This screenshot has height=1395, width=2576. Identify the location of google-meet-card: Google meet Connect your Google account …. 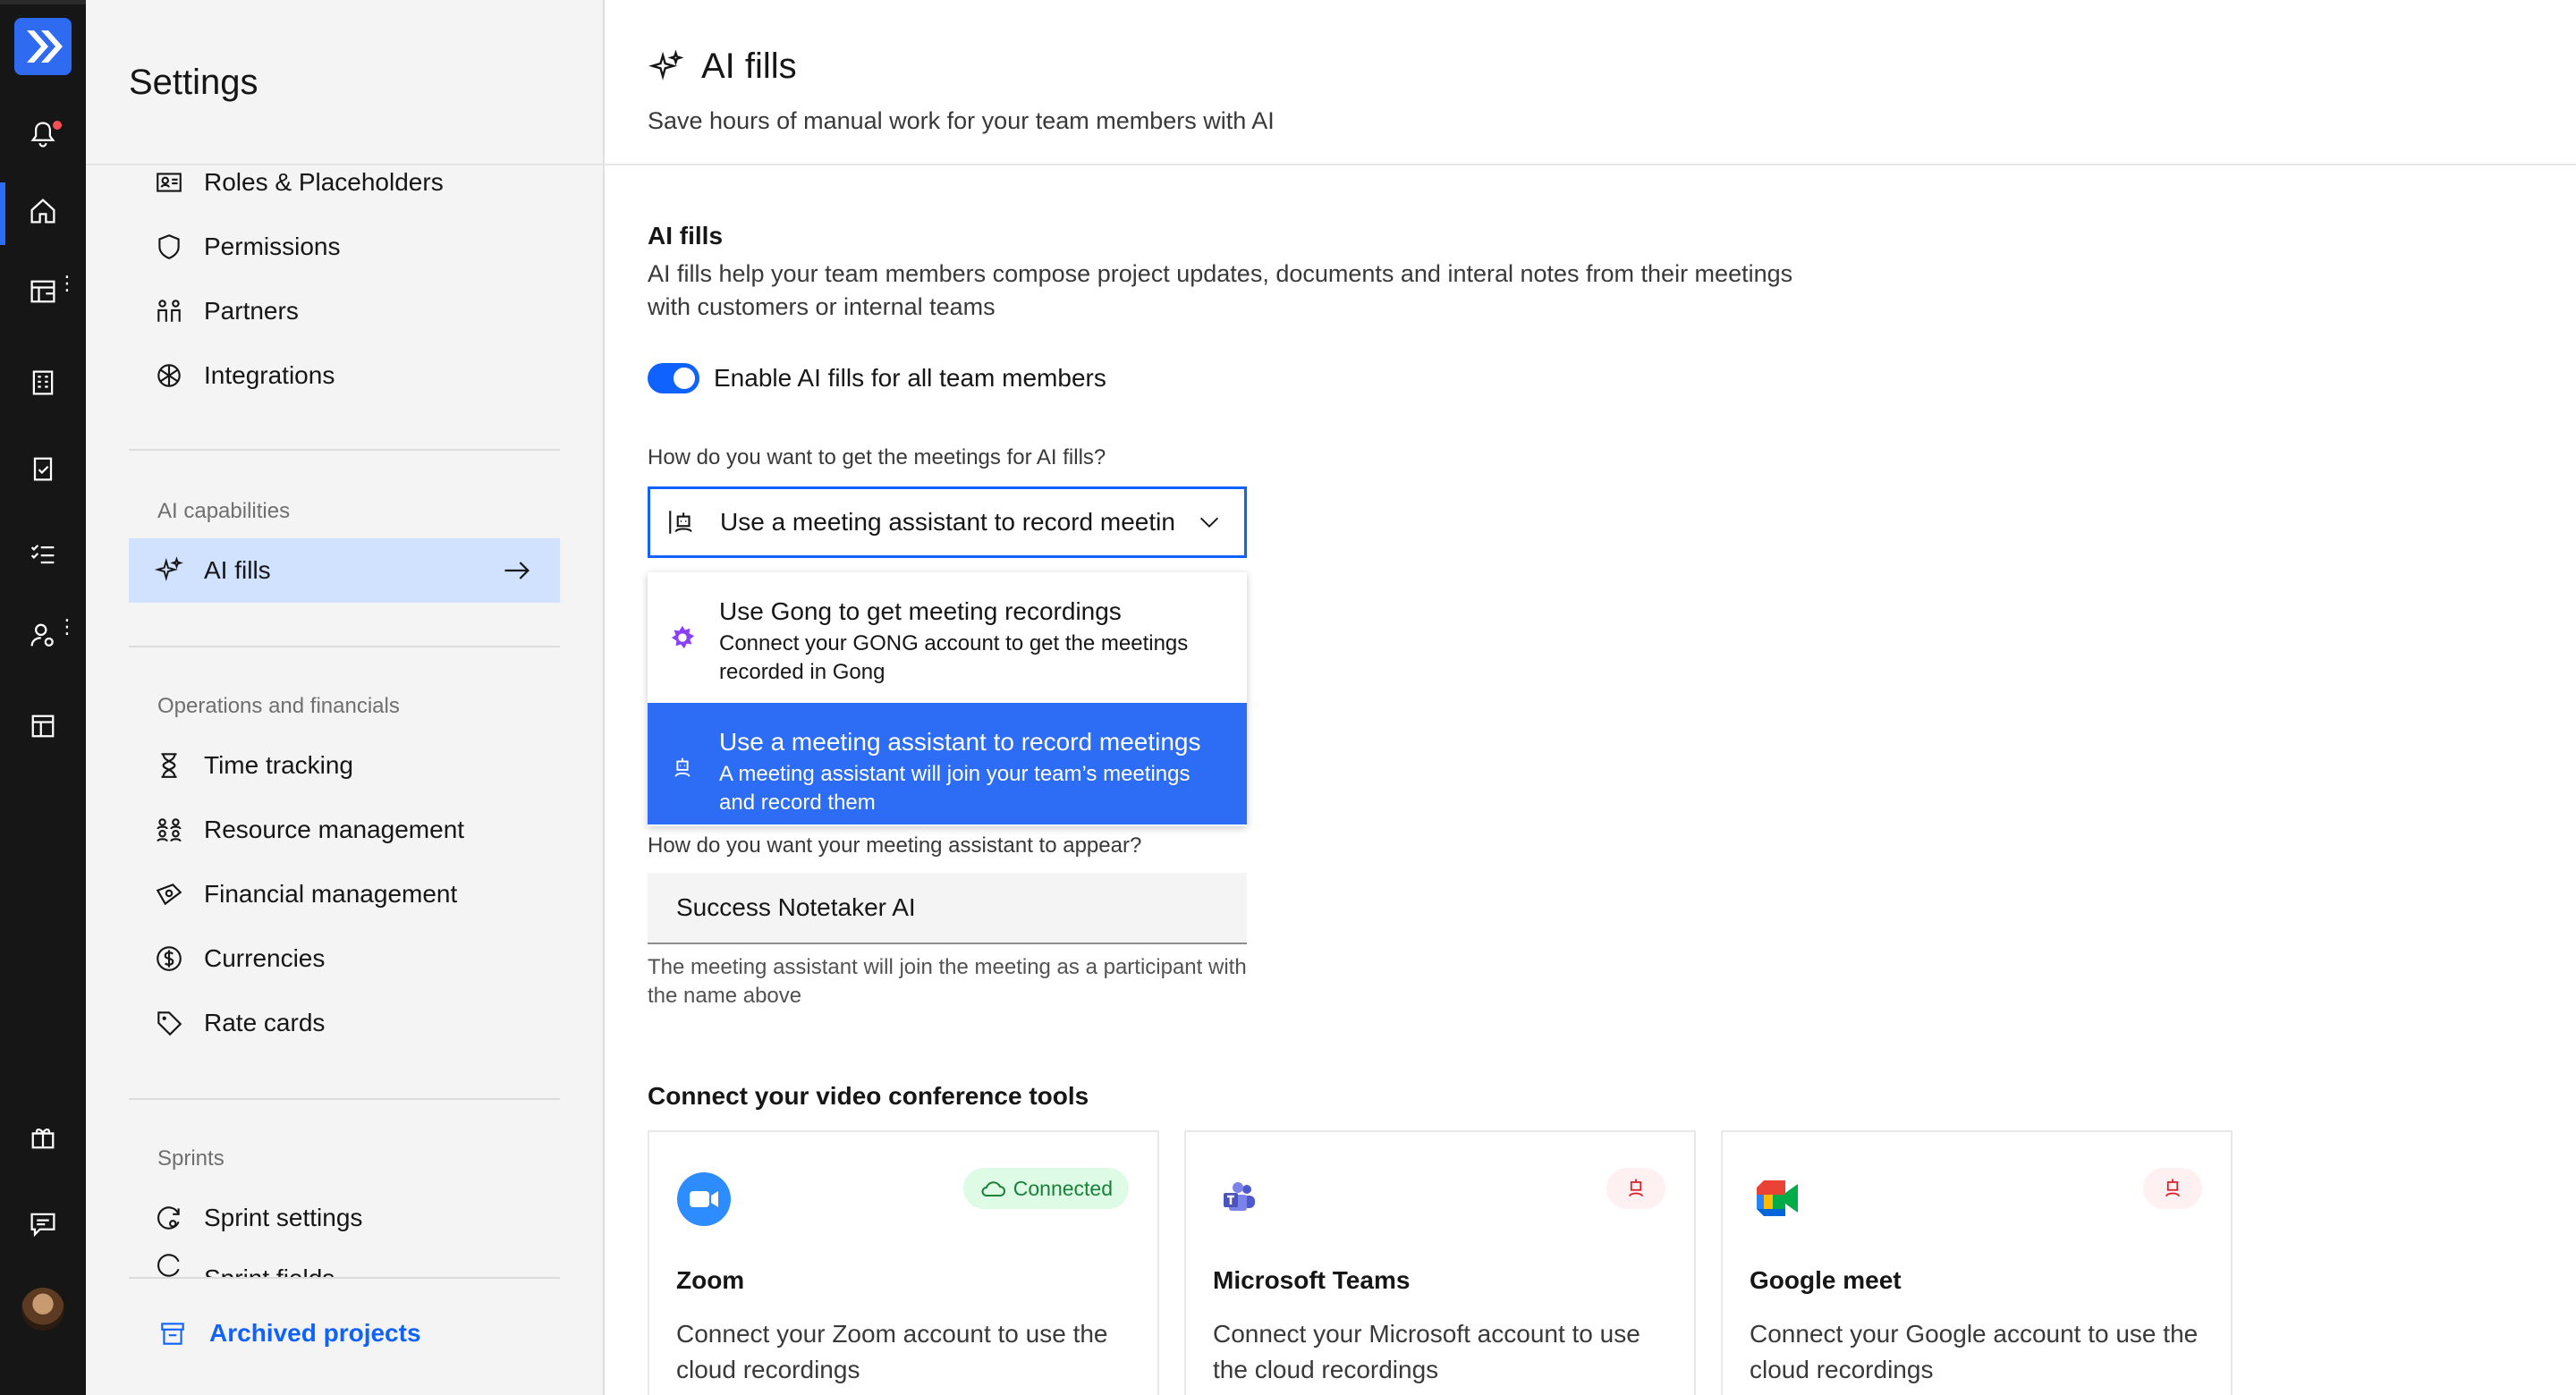
(1977, 1262).